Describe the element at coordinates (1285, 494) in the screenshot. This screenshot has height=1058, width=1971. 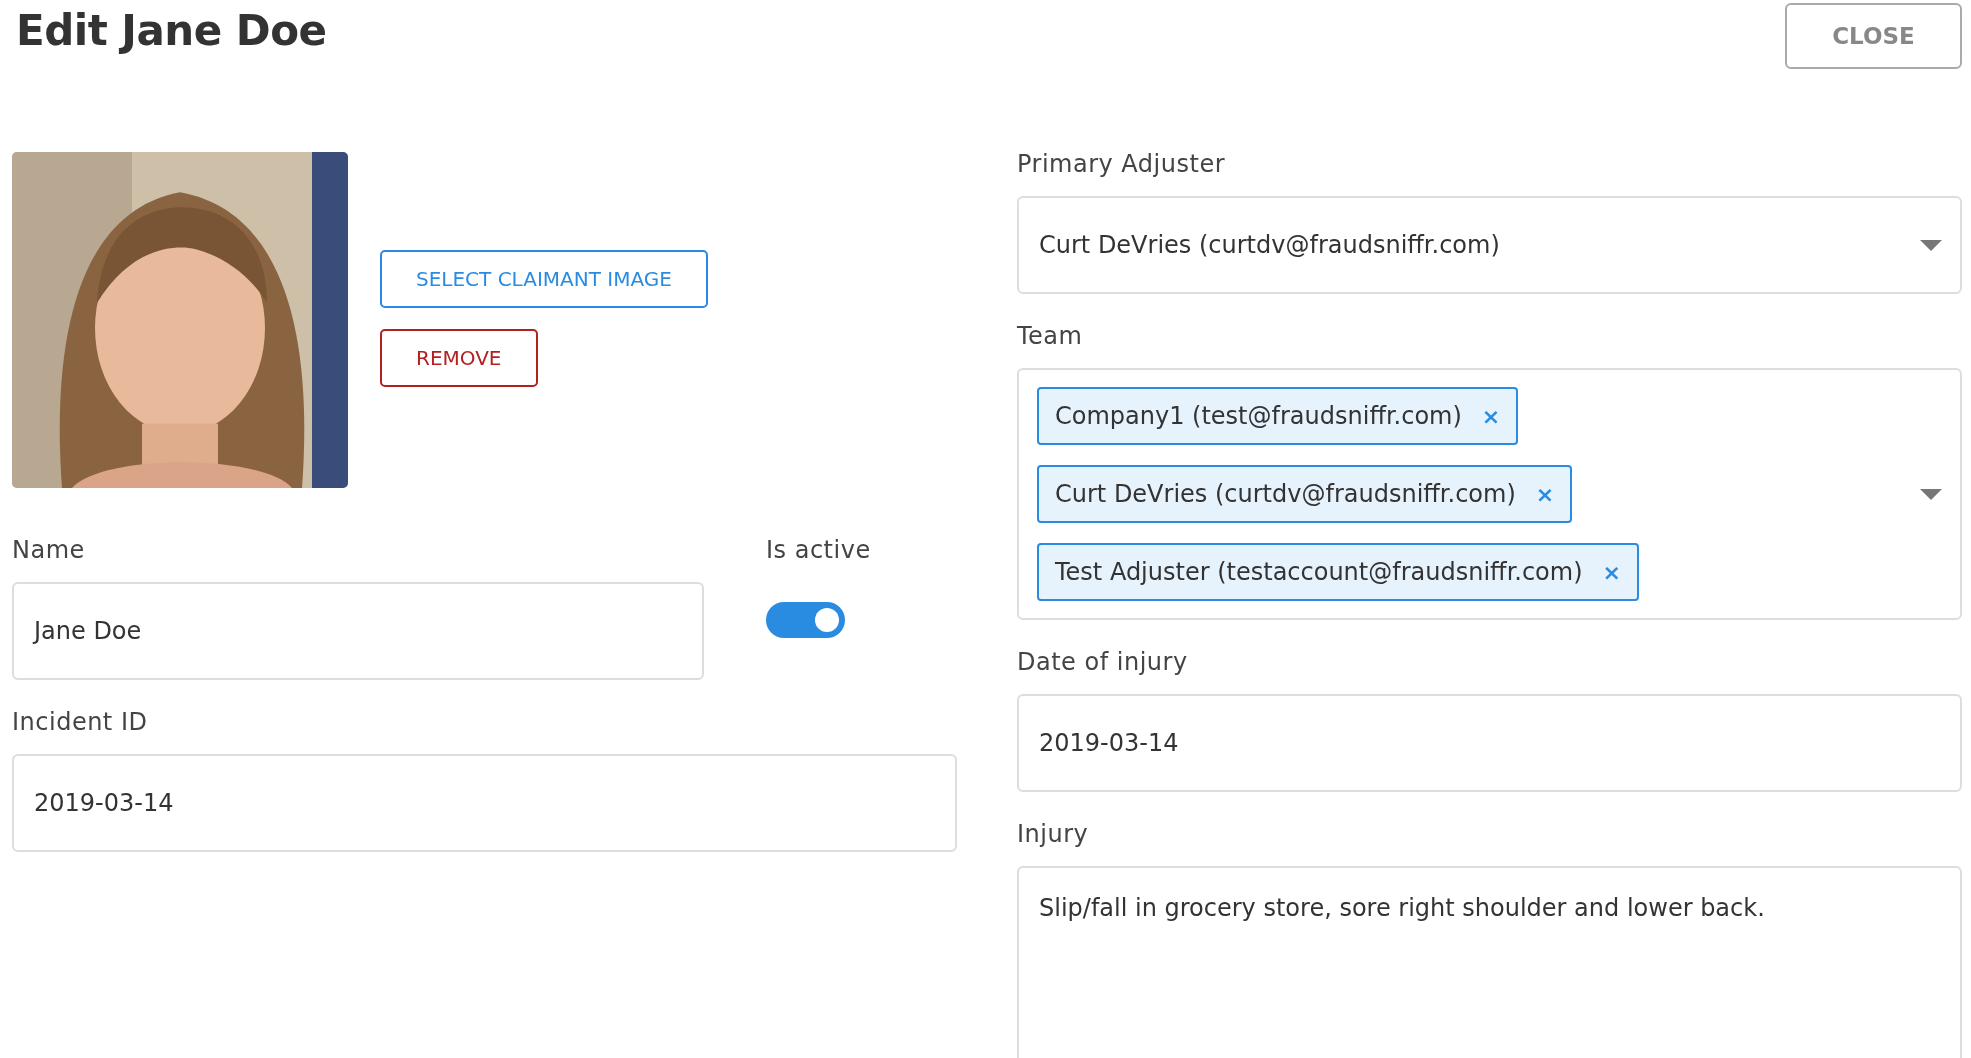
I see `chip-label: Curt DeVries (curtdv@fraudsniffr.com)` at that location.